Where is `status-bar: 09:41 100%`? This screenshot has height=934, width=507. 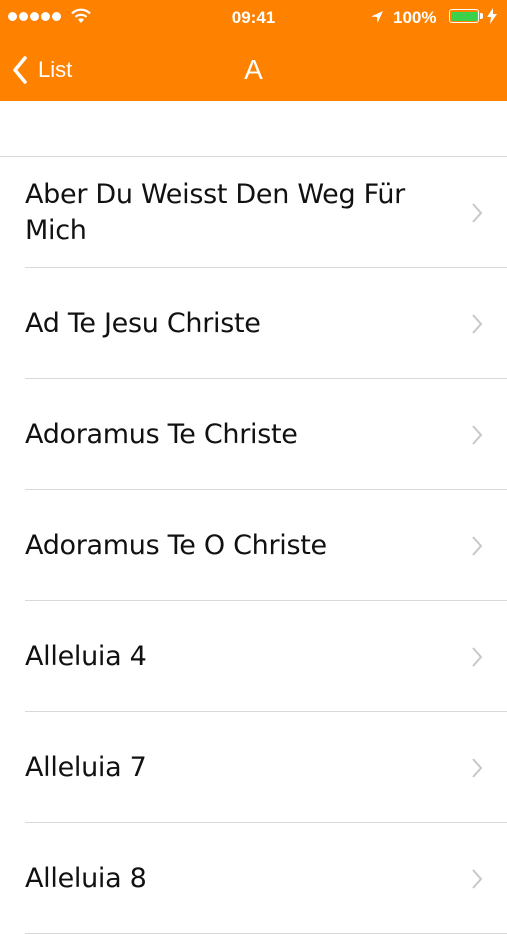
status-bar: 09:41 100% is located at coordinates (253, 17).